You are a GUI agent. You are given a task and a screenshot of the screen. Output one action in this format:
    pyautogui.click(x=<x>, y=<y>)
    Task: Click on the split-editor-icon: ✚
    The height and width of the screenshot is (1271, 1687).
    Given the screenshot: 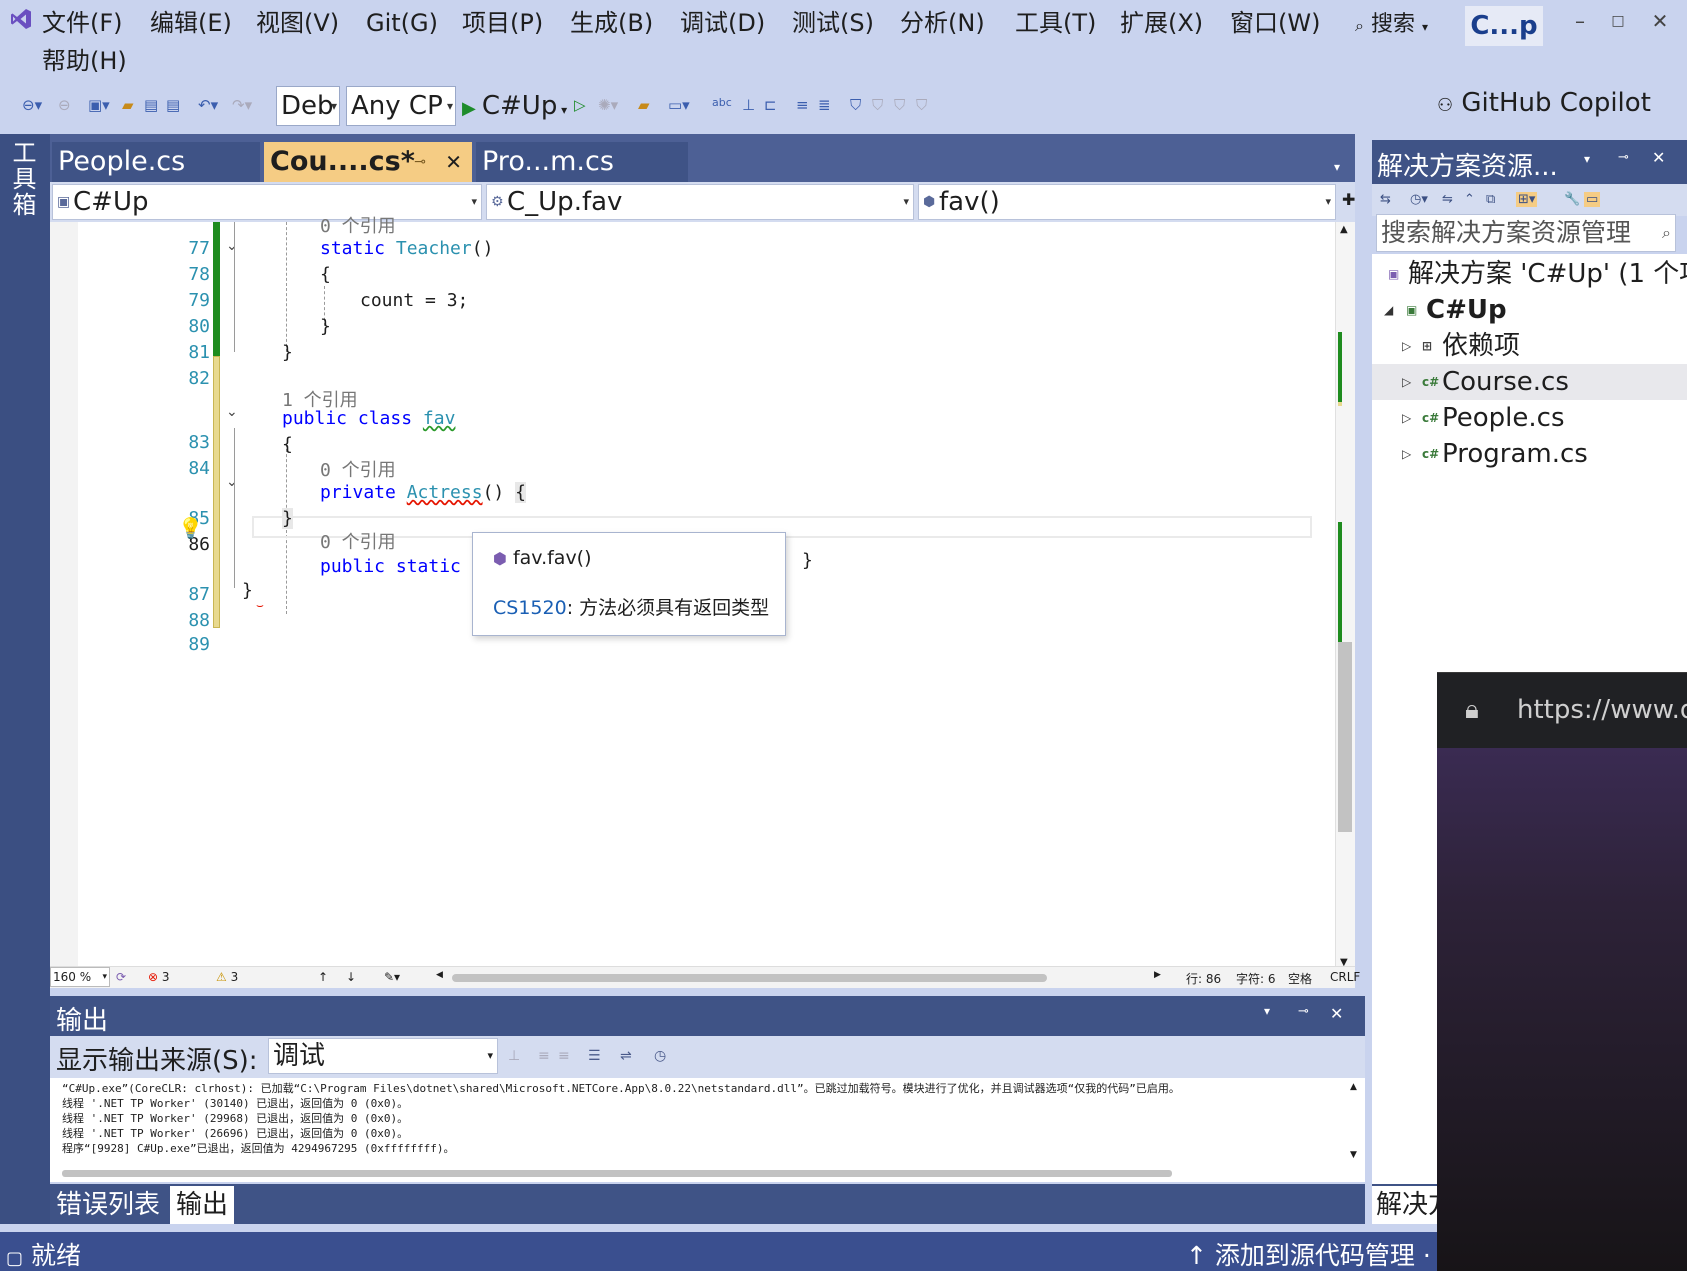 What is the action you would take?
    pyautogui.click(x=1348, y=199)
    